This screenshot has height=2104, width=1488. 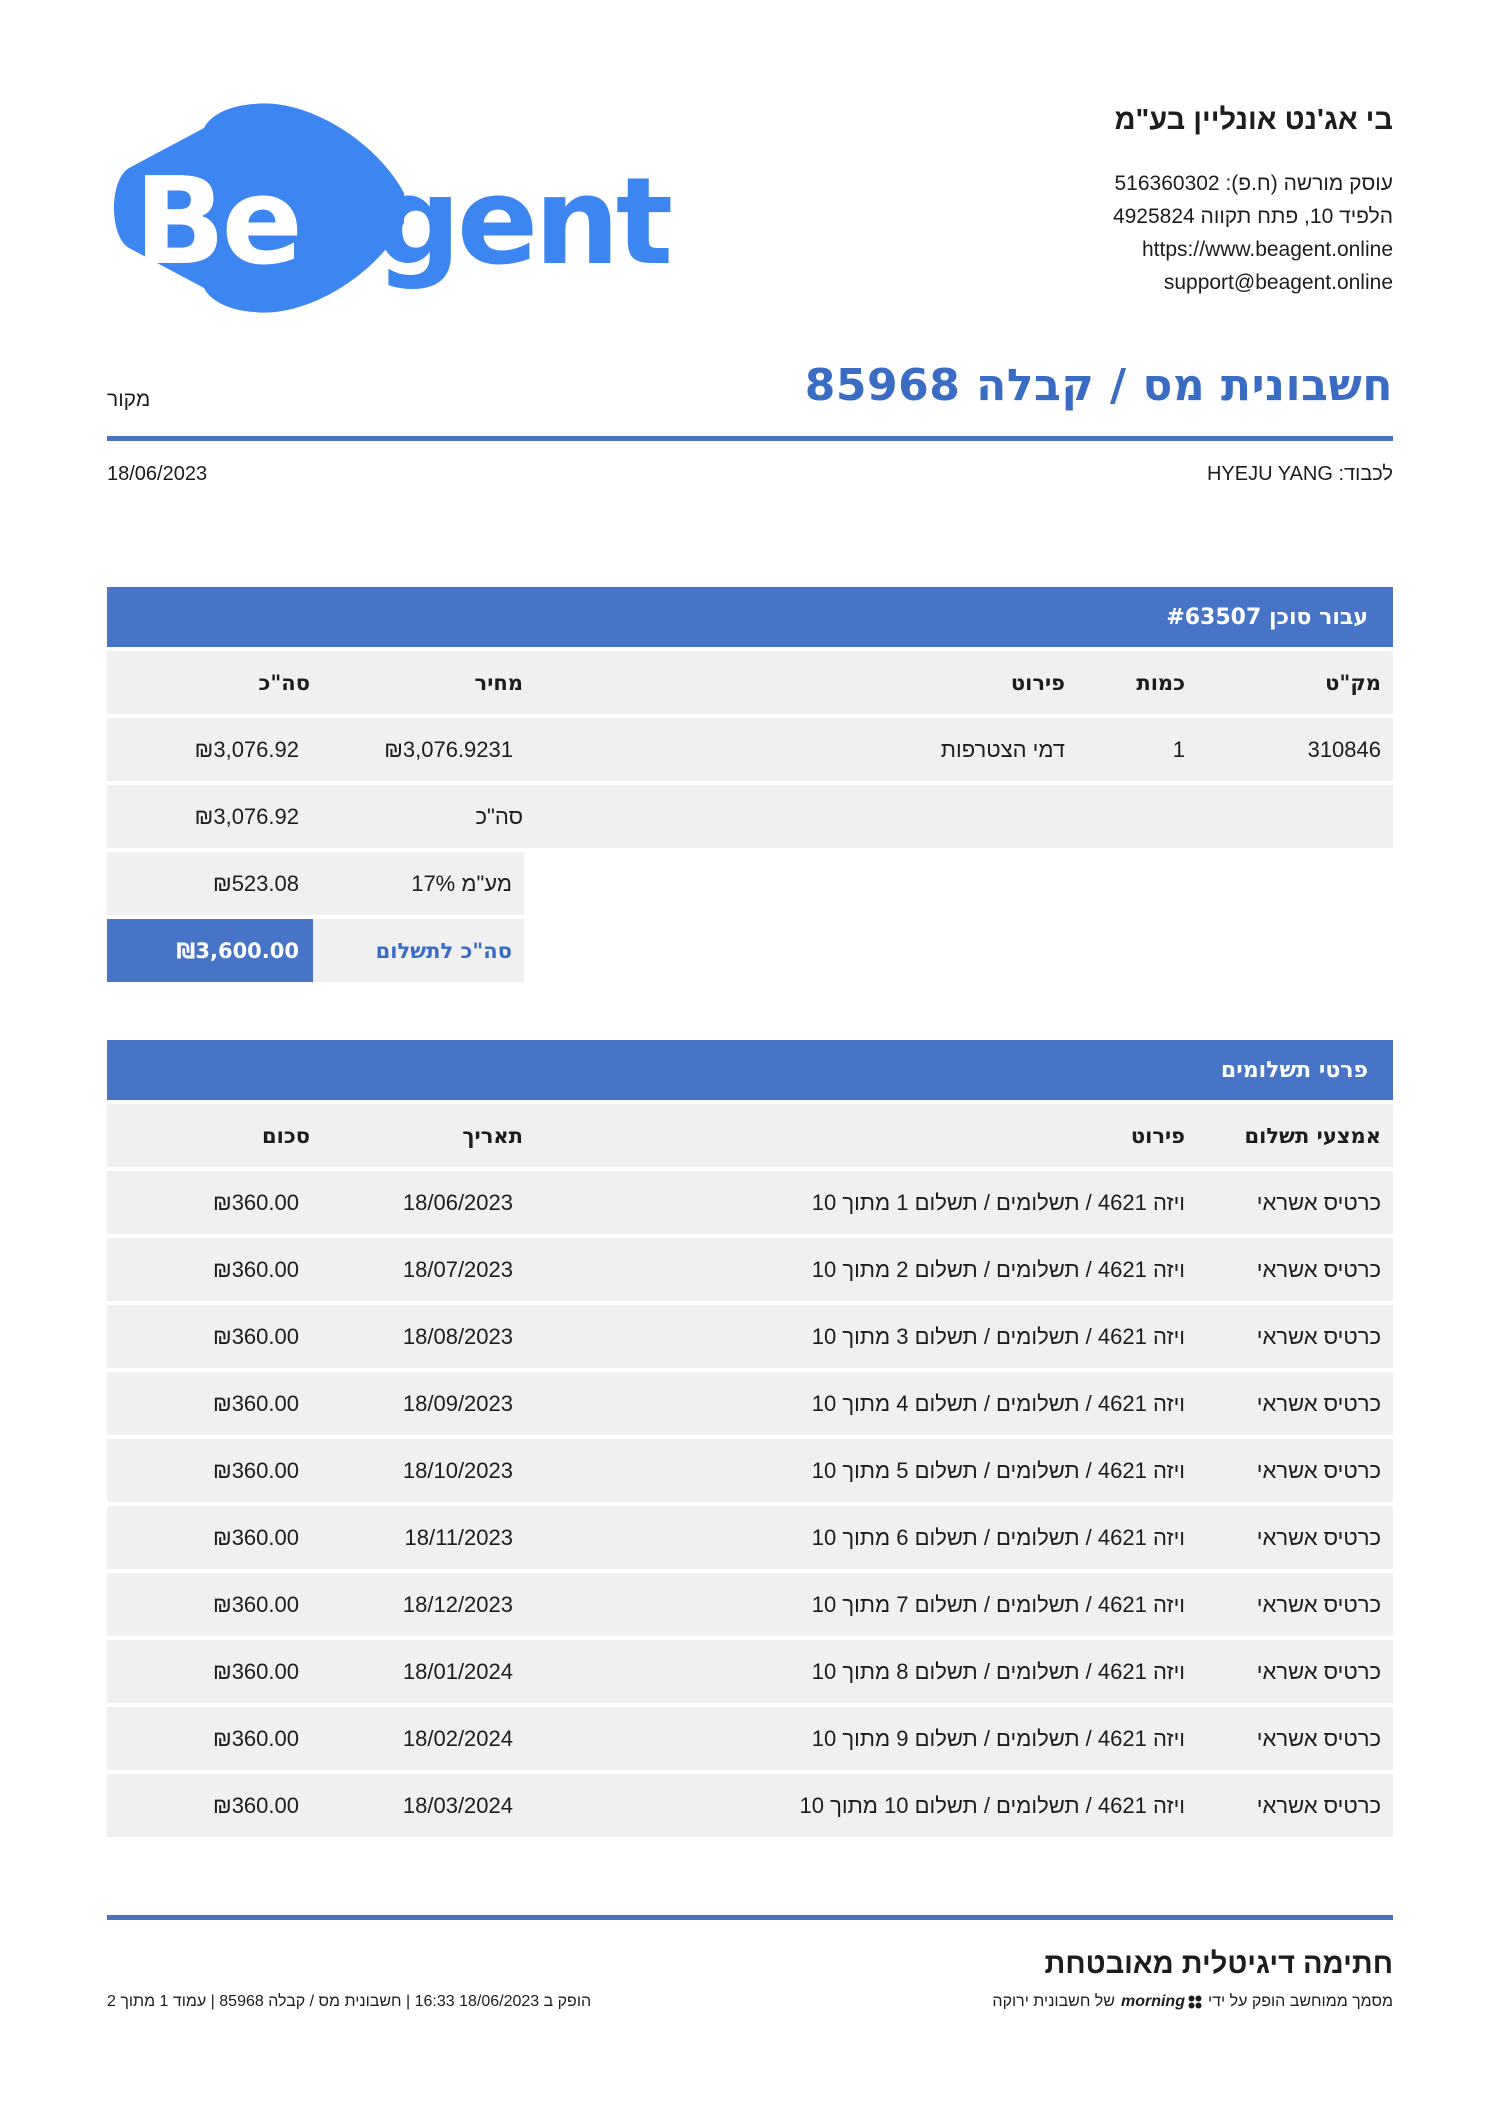 I want to click on header-amount: סכום, so click(x=286, y=1135).